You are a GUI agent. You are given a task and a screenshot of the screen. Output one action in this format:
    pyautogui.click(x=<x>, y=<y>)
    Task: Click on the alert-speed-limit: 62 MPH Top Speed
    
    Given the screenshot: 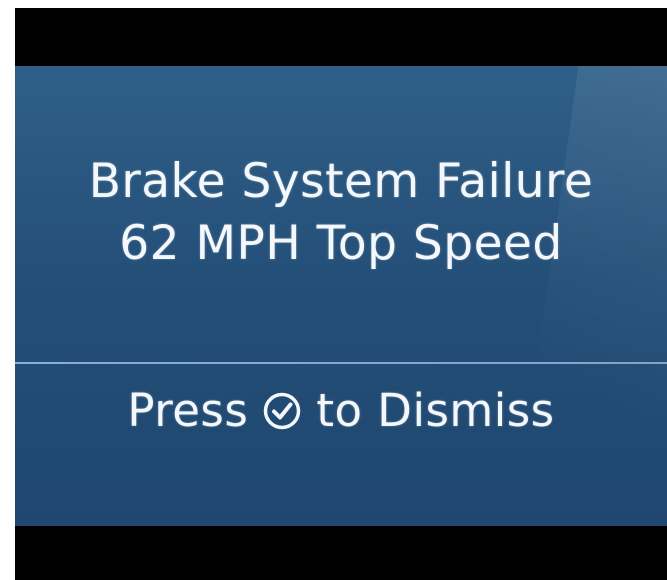 What is the action you would take?
    pyautogui.click(x=341, y=243)
    